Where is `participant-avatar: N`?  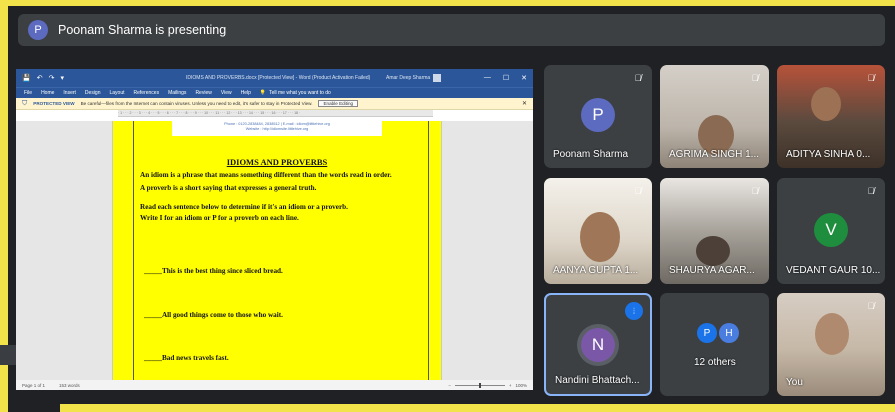 participant-avatar: N is located at coordinates (598, 345).